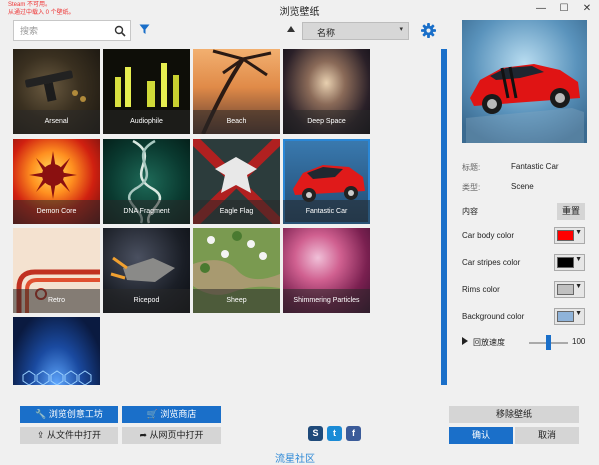 The image size is (599, 465). I want to click on wallpaper-tile: Audiophile, so click(146, 91).